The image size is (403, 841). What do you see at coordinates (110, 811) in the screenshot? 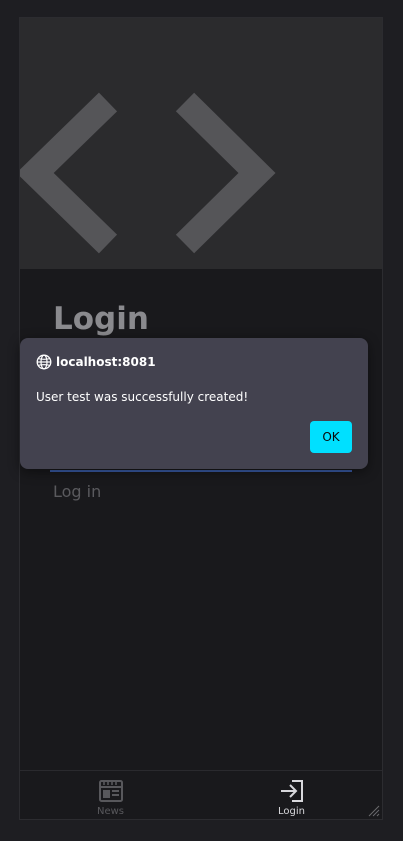
I see `nav-label-news: News` at bounding box center [110, 811].